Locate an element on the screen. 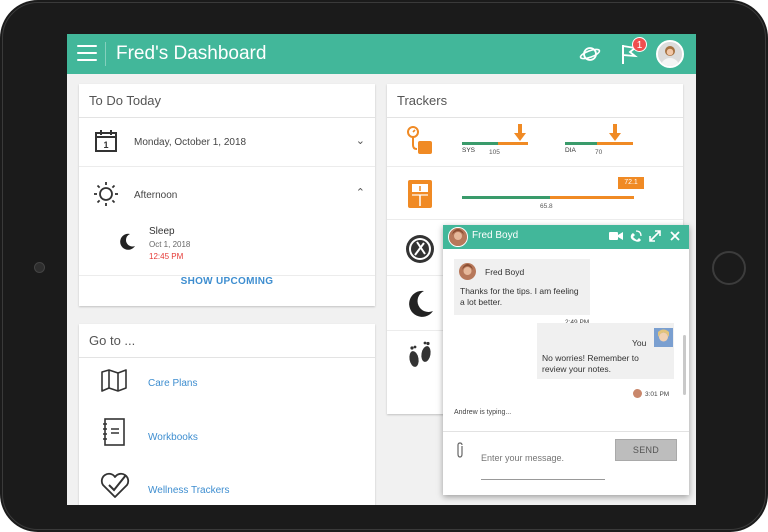 This screenshot has width=768, height=532. dia-marker-arrow is located at coordinates (615, 132).